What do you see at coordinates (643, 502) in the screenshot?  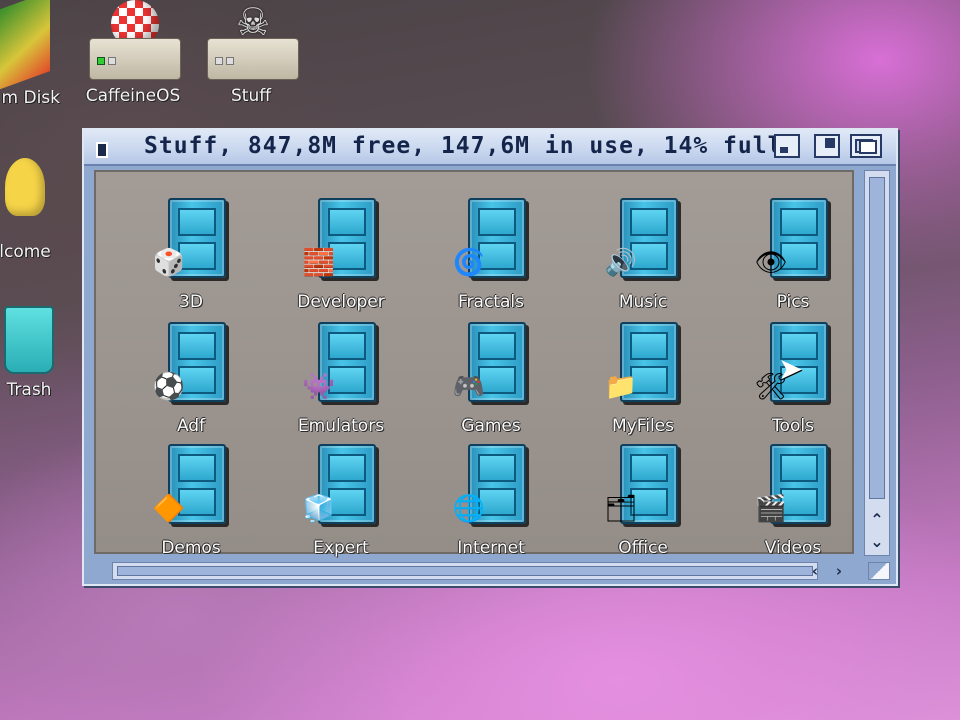 I see `drawer-icon-office: 🗂 Office` at bounding box center [643, 502].